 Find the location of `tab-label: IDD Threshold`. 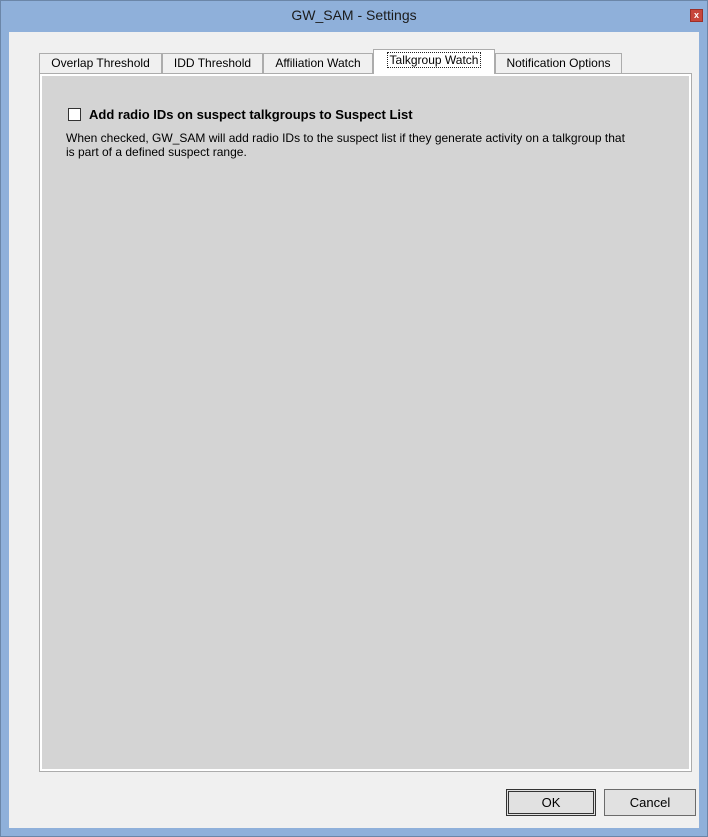

tab-label: IDD Threshold is located at coordinates (212, 63).